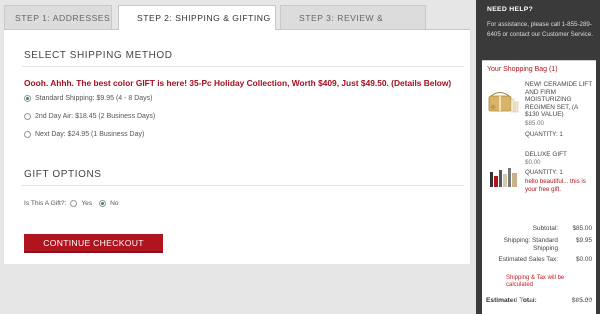 The image size is (600, 314). Describe the element at coordinates (584, 240) in the screenshot. I see `summary-value: $9.95` at that location.